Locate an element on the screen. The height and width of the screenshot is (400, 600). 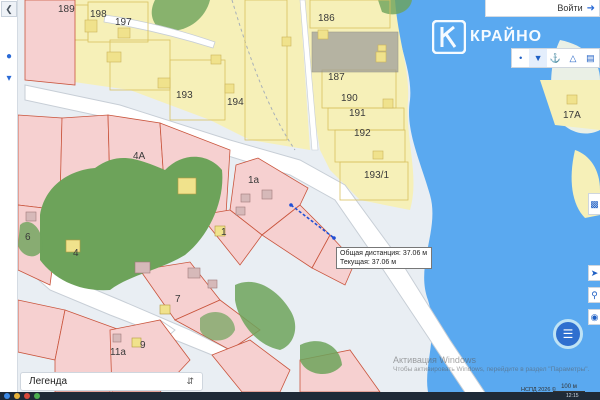
parcel-number-label: 6 is located at coordinates (28, 237).